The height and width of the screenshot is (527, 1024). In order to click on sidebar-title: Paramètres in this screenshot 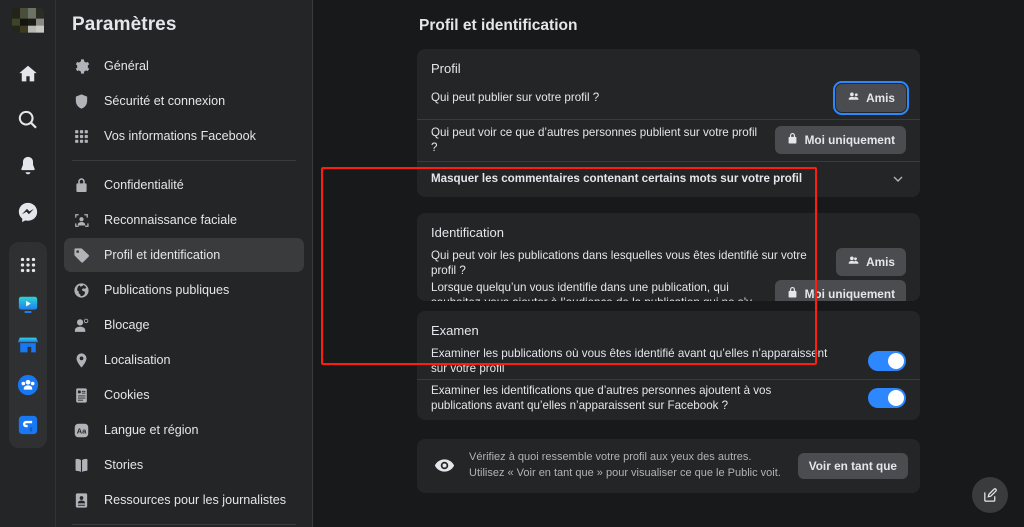, I will do `click(124, 24)`.